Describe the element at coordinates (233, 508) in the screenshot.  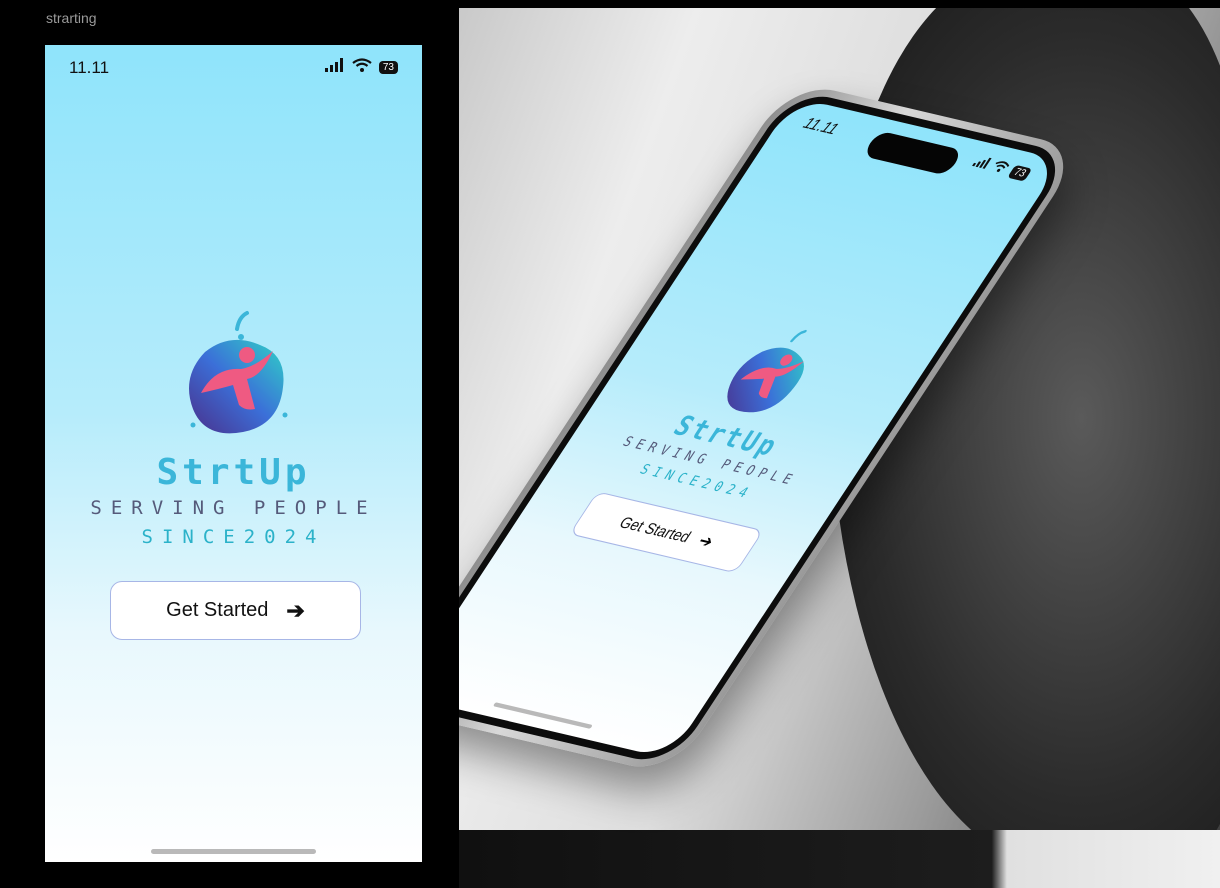
I see `brand-tagline: SERVING PEOPLE` at that location.